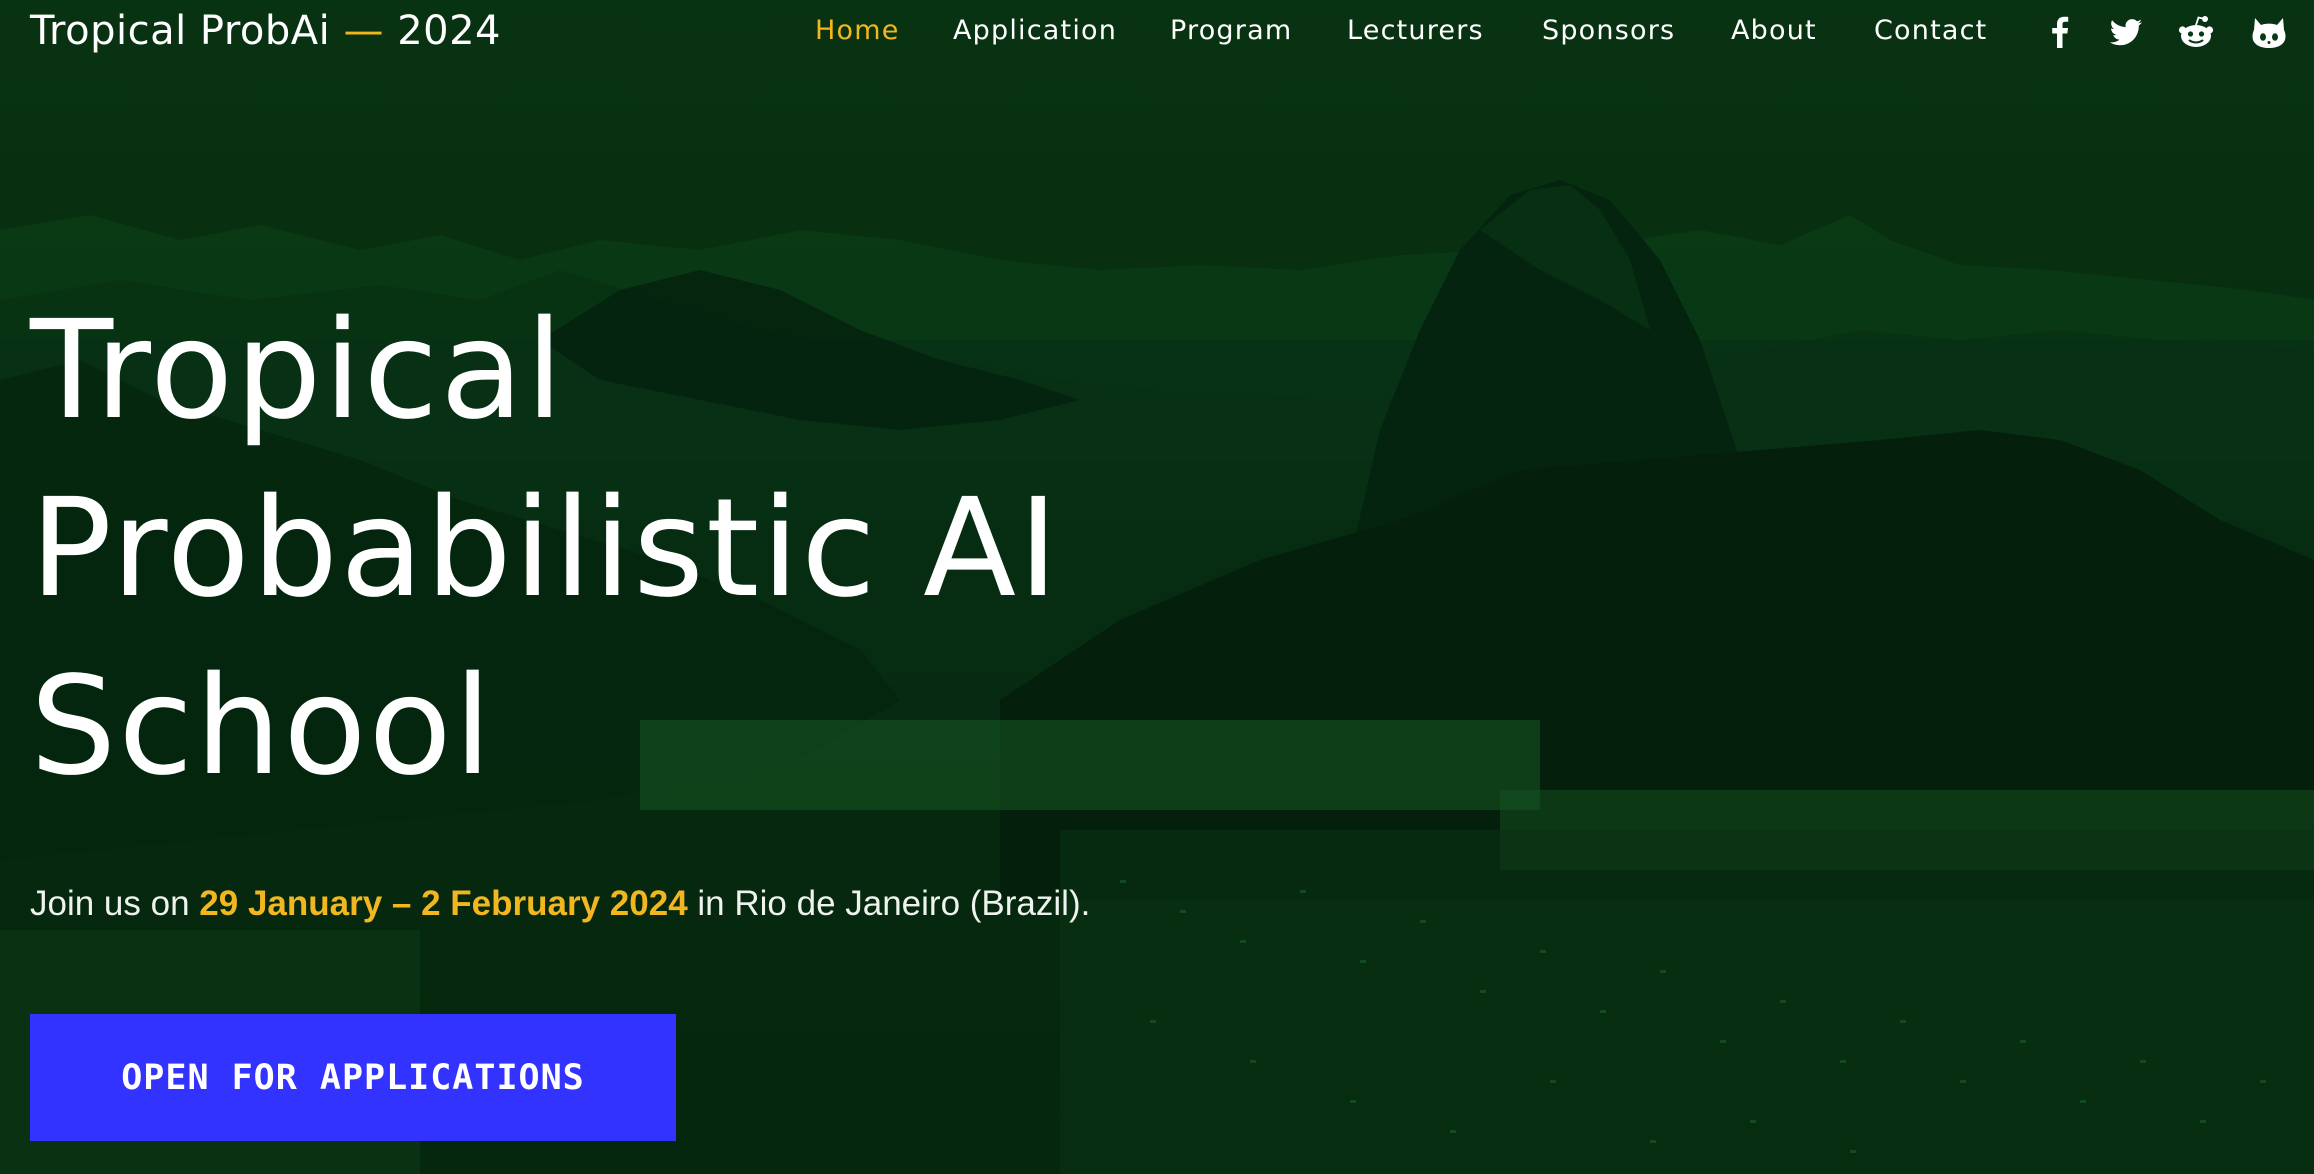 The width and height of the screenshot is (2314, 1174). I want to click on event-info-prefix: Join us on, so click(110, 903).